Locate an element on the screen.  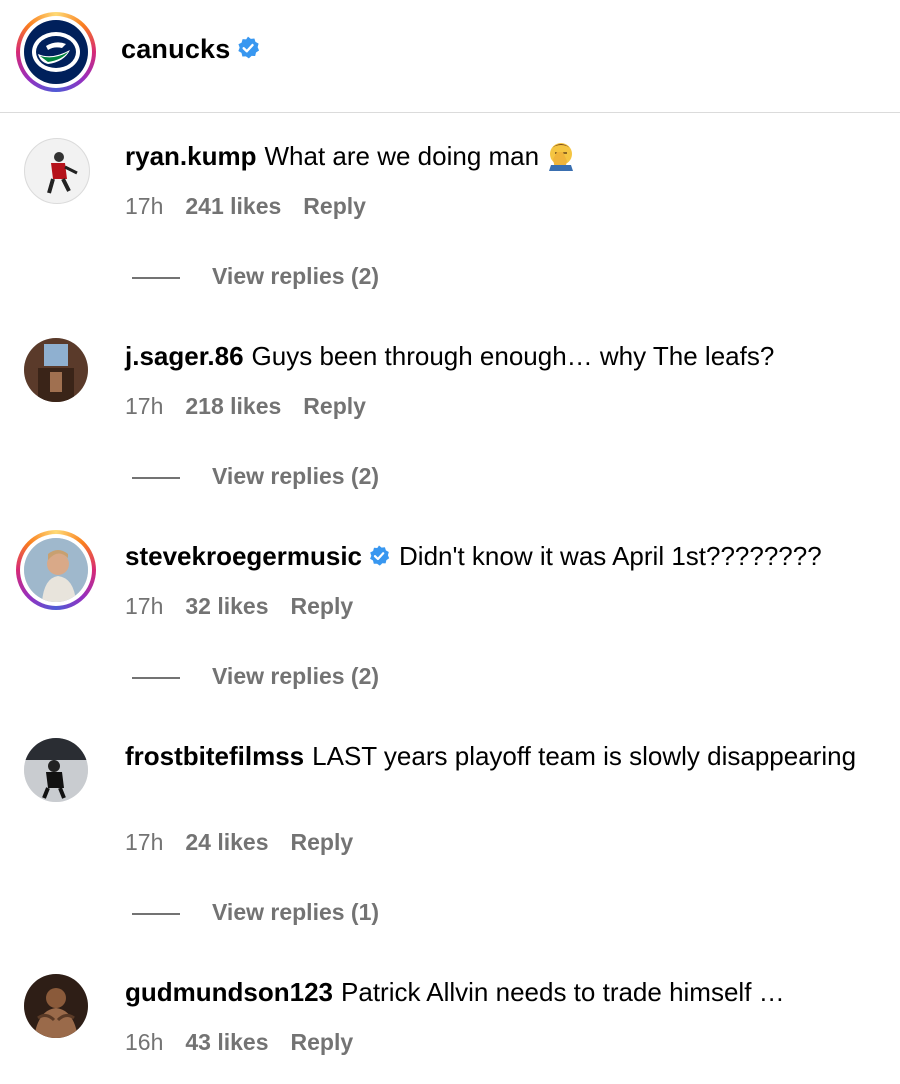
comment-likes: 218 likes is located at coordinates (233, 406).